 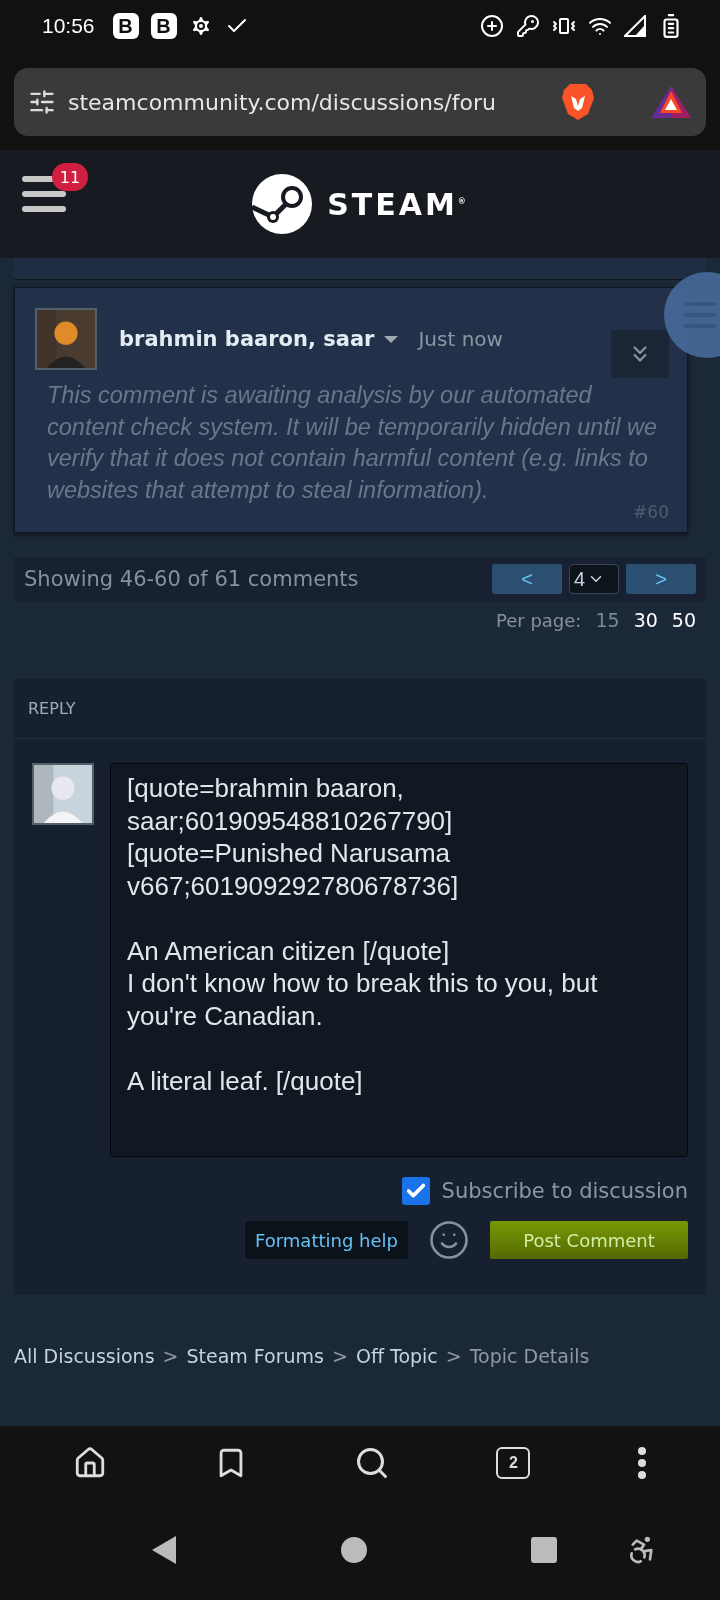 I want to click on collapse-button, so click(x=640, y=354).